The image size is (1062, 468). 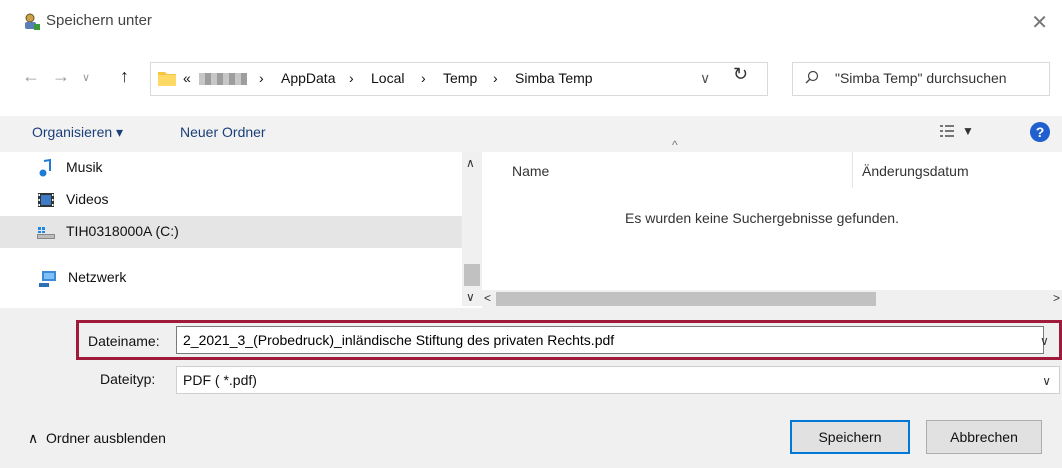 I want to click on view-options-icon, so click(x=947, y=131).